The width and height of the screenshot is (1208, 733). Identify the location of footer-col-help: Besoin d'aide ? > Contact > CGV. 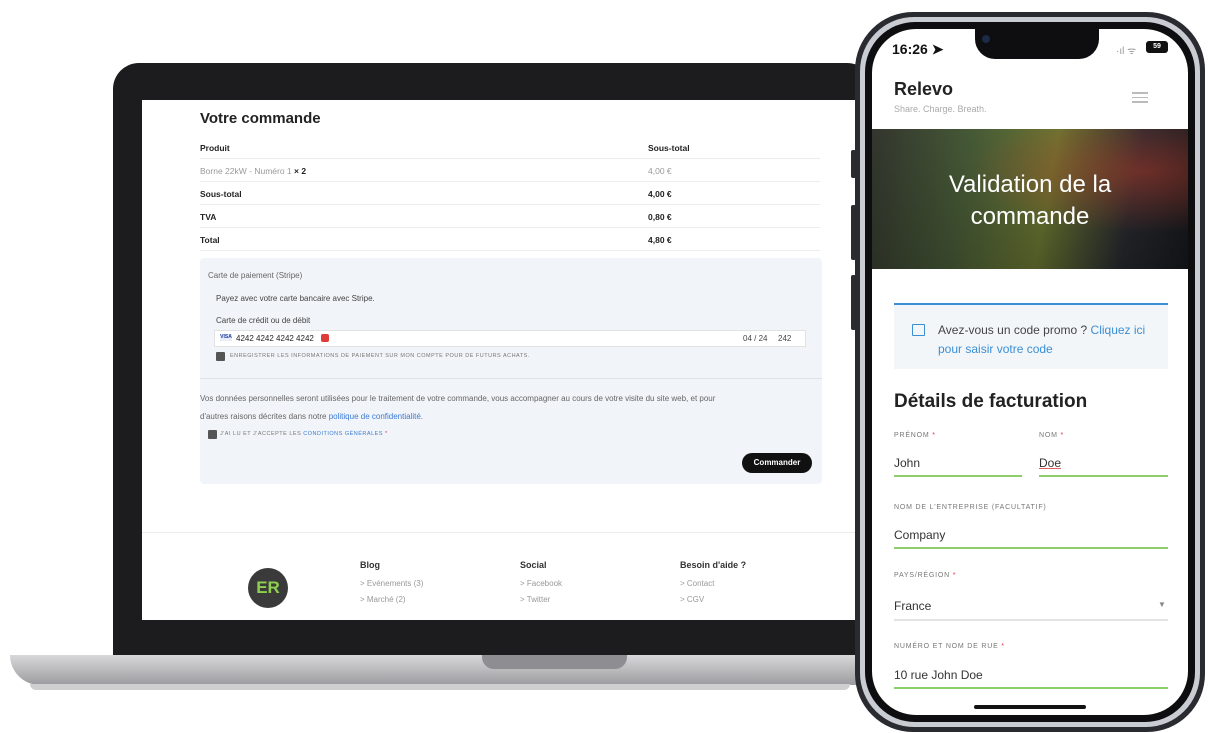
(713, 582).